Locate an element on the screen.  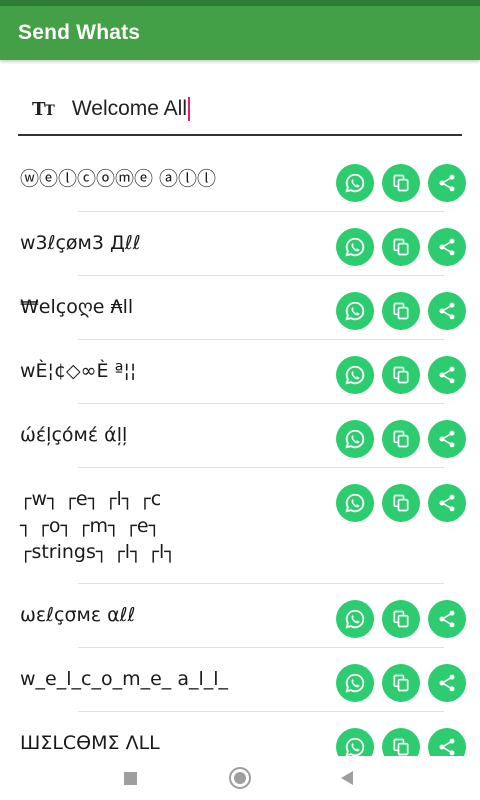
text-cursor is located at coordinates (188, 109).